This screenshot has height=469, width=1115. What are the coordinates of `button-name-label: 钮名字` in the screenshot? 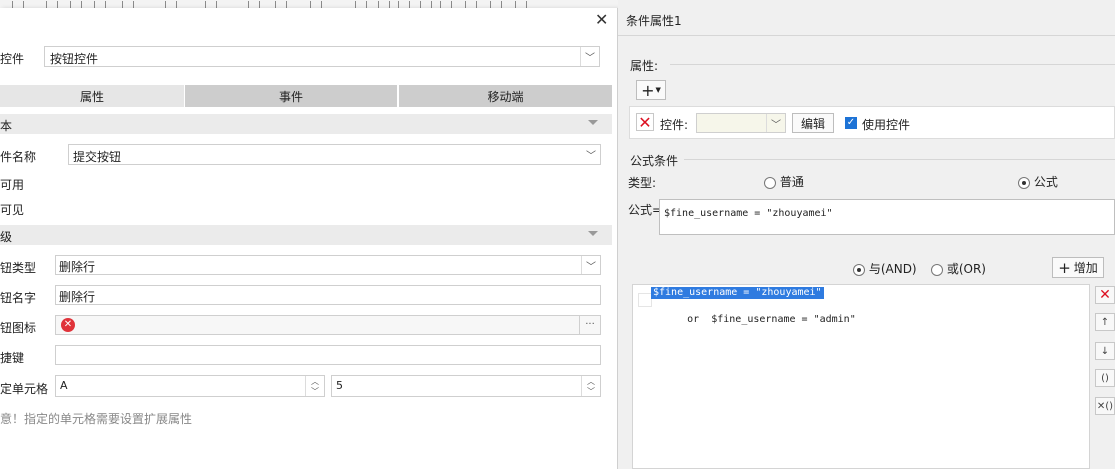 It's located at (18, 298).